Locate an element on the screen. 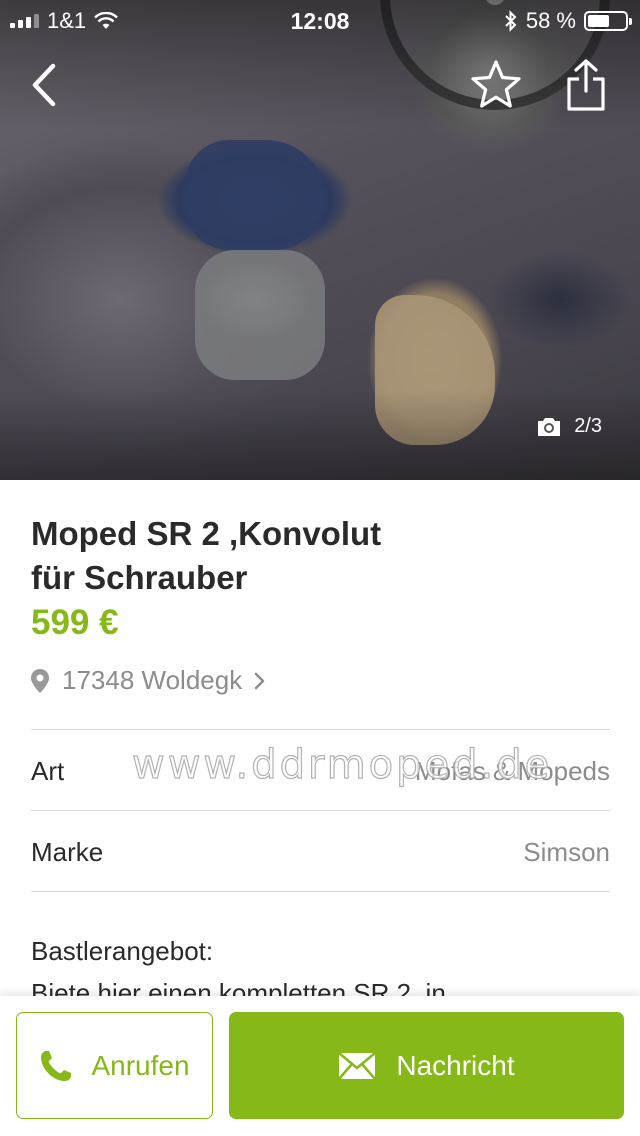  call-button: Anrufen is located at coordinates (114, 1065).